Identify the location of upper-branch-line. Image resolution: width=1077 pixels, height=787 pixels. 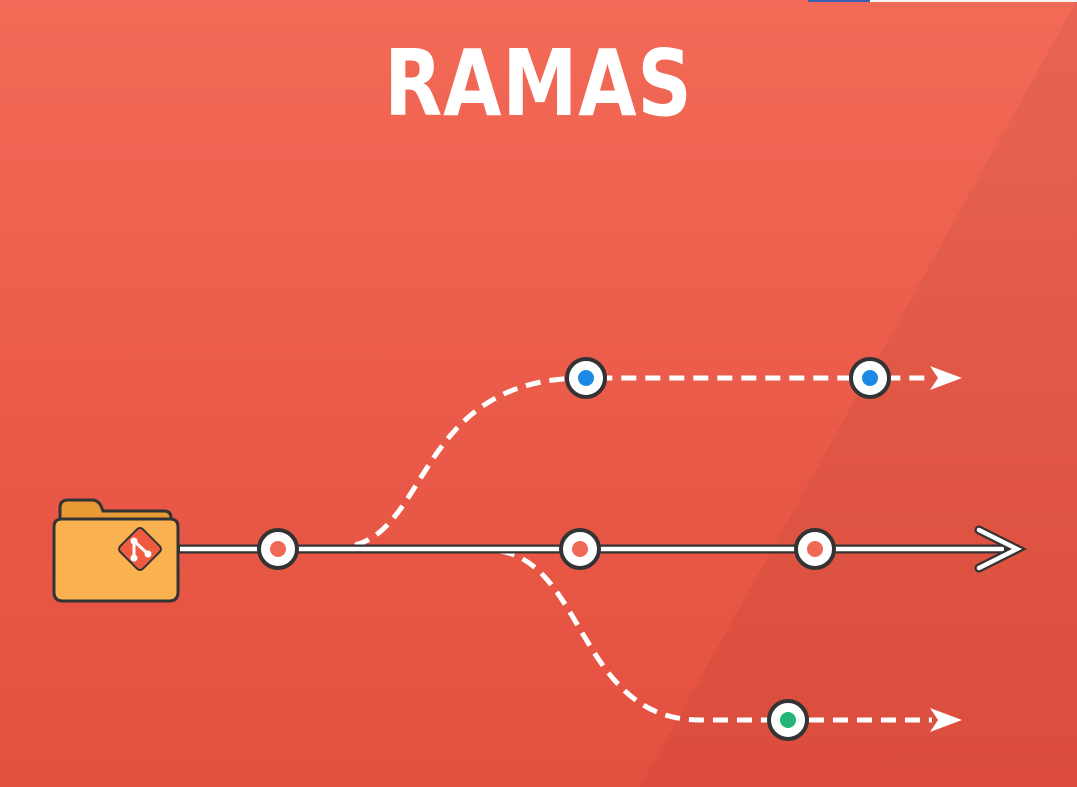
(643, 461).